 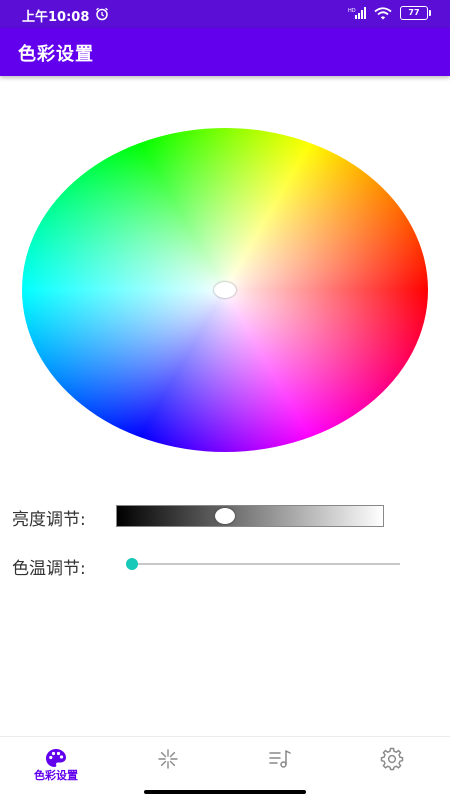 What do you see at coordinates (357, 13) in the screenshot?
I see `signal-icon: HD` at bounding box center [357, 13].